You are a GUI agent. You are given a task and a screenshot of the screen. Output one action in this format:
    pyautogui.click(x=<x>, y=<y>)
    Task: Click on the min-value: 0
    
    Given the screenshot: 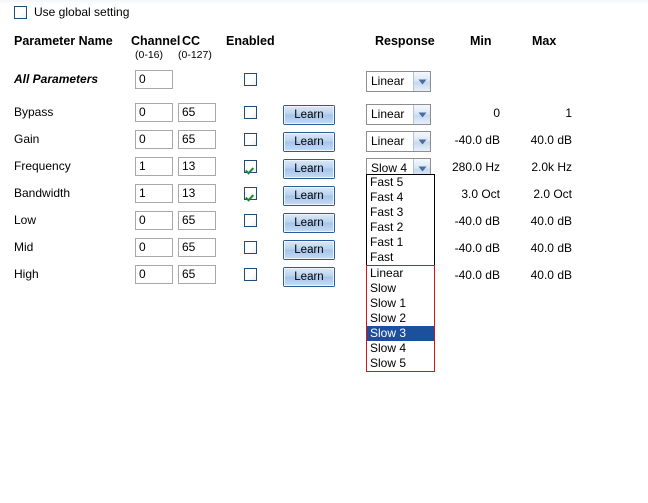 What is the action you would take?
    pyautogui.click(x=496, y=113)
    